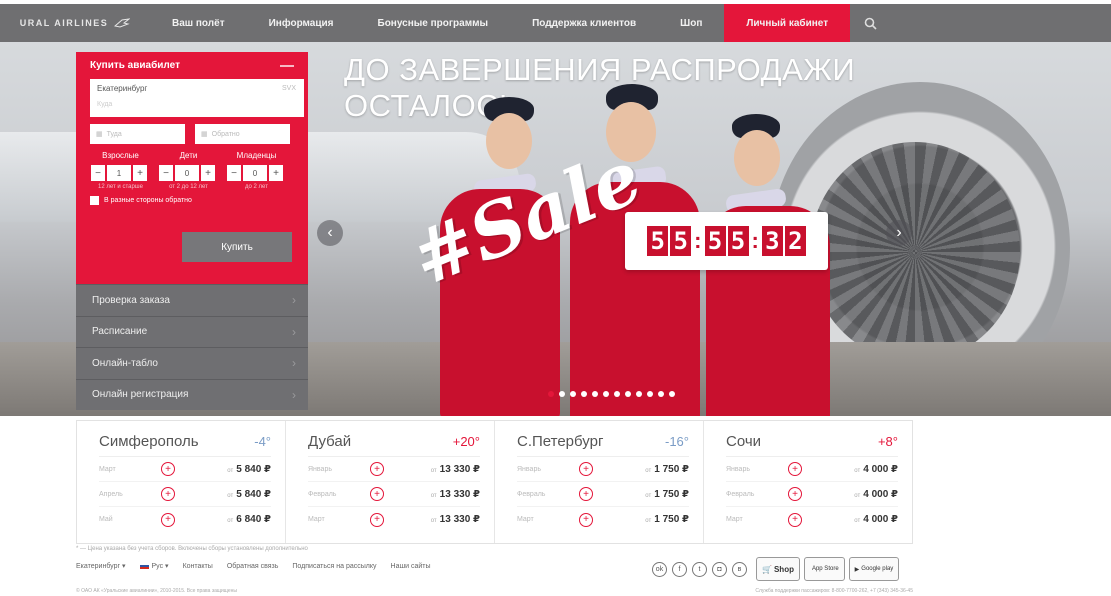 This screenshot has height=596, width=1111. What do you see at coordinates (899, 233) in the screenshot?
I see `slider-next-arrow-icon: ›` at bounding box center [899, 233].